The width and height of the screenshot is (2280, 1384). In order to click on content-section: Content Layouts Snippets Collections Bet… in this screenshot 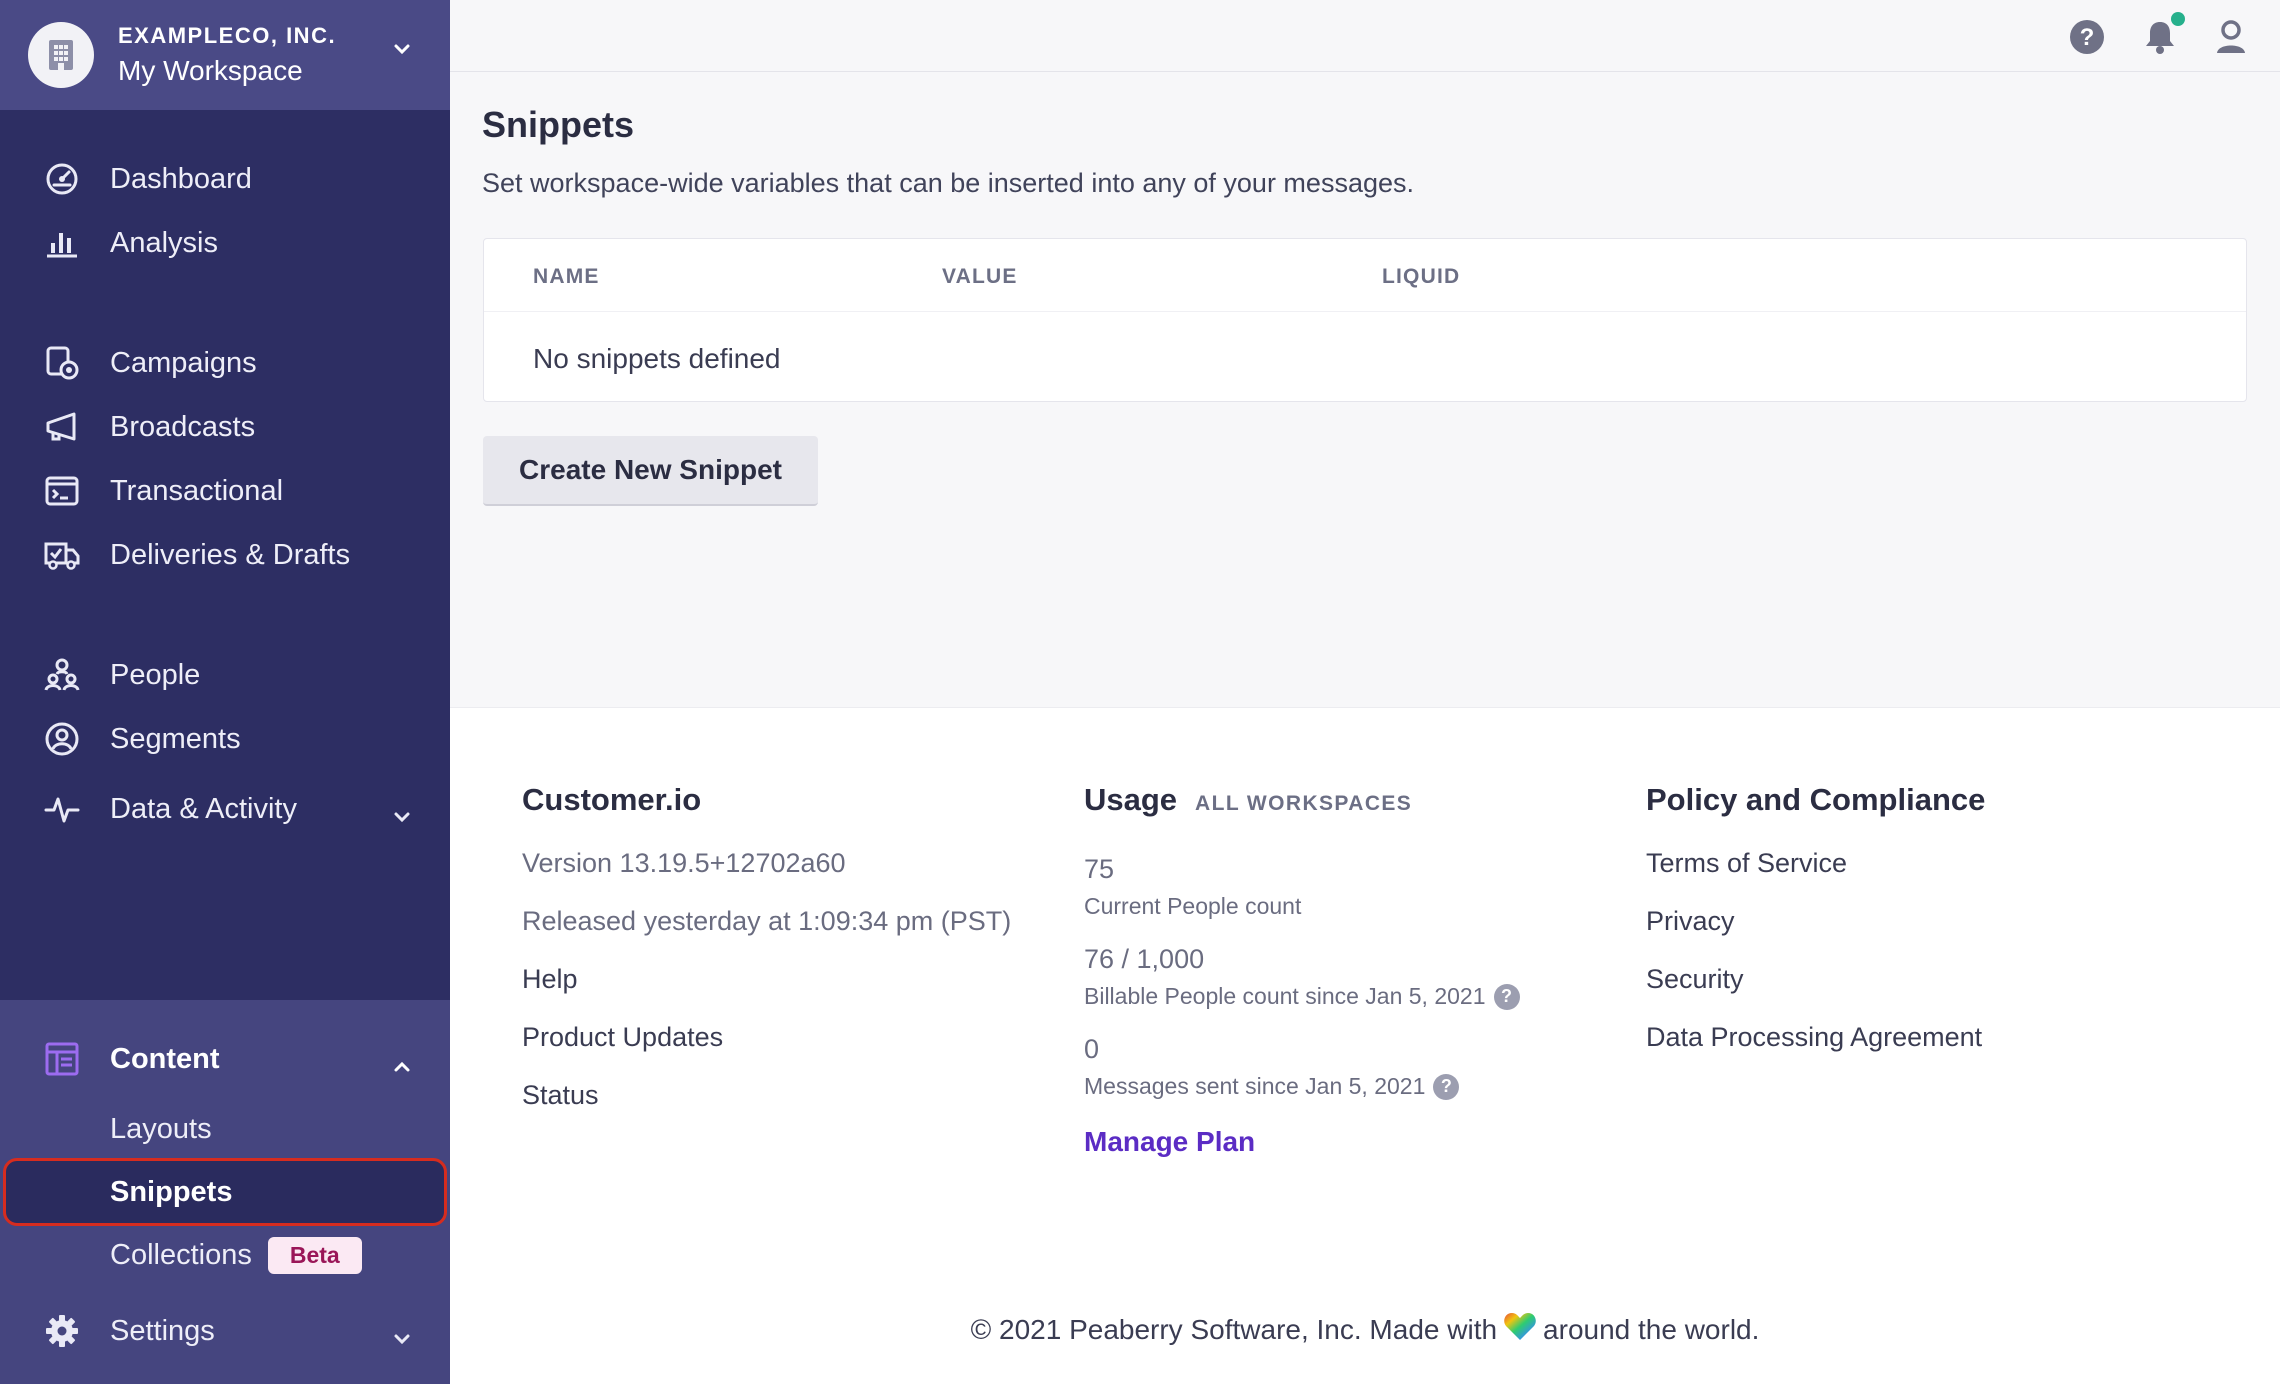, I will do `click(225, 1192)`.